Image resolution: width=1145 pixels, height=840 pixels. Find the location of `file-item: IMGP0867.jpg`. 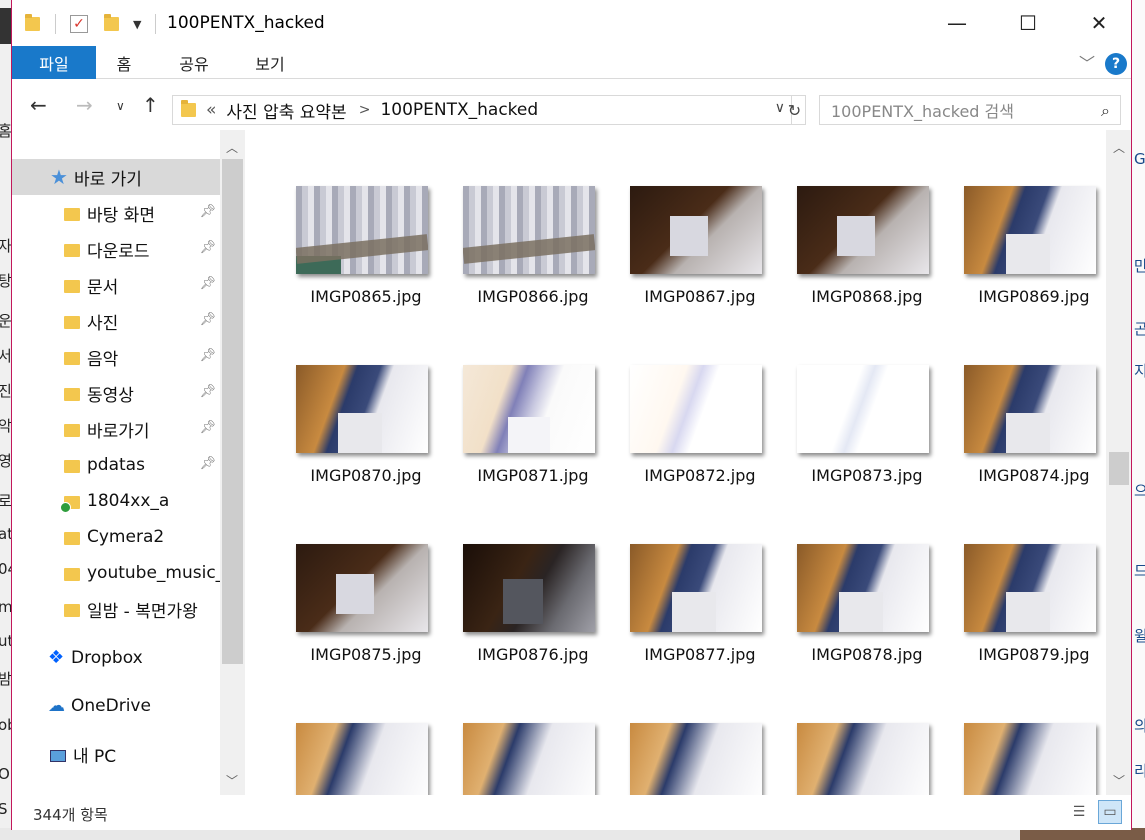

file-item: IMGP0867.jpg is located at coordinates (690, 256).